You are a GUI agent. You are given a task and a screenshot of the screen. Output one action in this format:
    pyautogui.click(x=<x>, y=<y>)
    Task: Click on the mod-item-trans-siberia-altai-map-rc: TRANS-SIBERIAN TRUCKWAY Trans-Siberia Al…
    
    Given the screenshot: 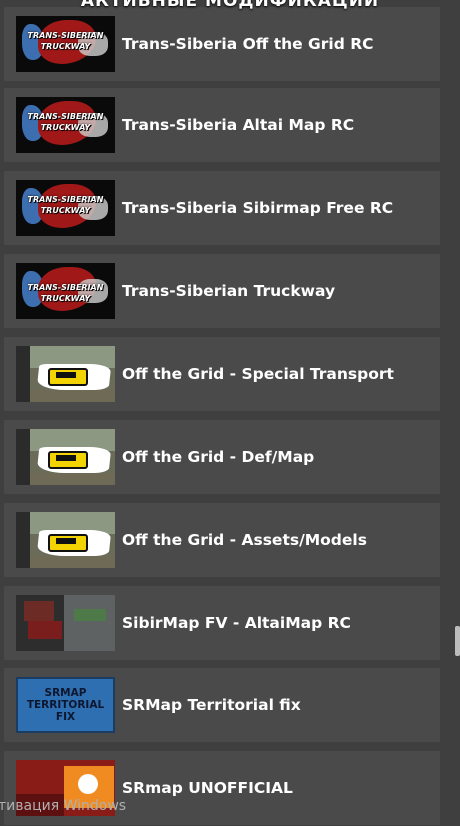 What is the action you would take?
    pyautogui.click(x=222, y=125)
    